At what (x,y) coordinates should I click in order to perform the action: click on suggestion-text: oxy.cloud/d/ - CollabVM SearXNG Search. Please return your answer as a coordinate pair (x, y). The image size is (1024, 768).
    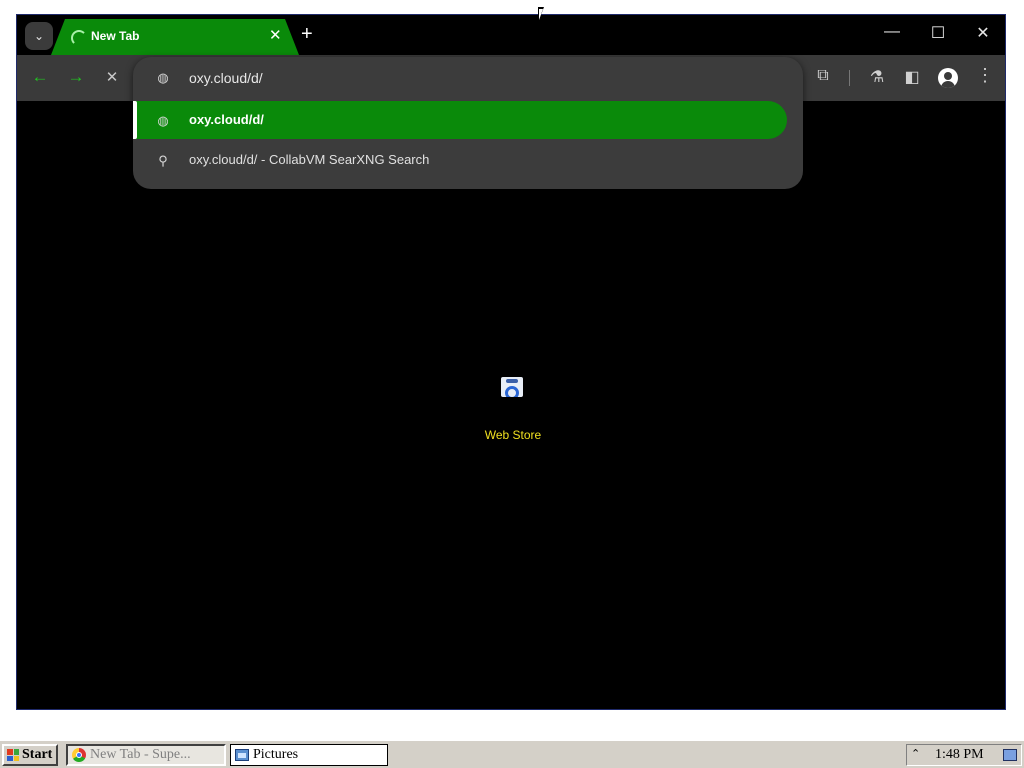
    Looking at the image, I should click on (309, 159).